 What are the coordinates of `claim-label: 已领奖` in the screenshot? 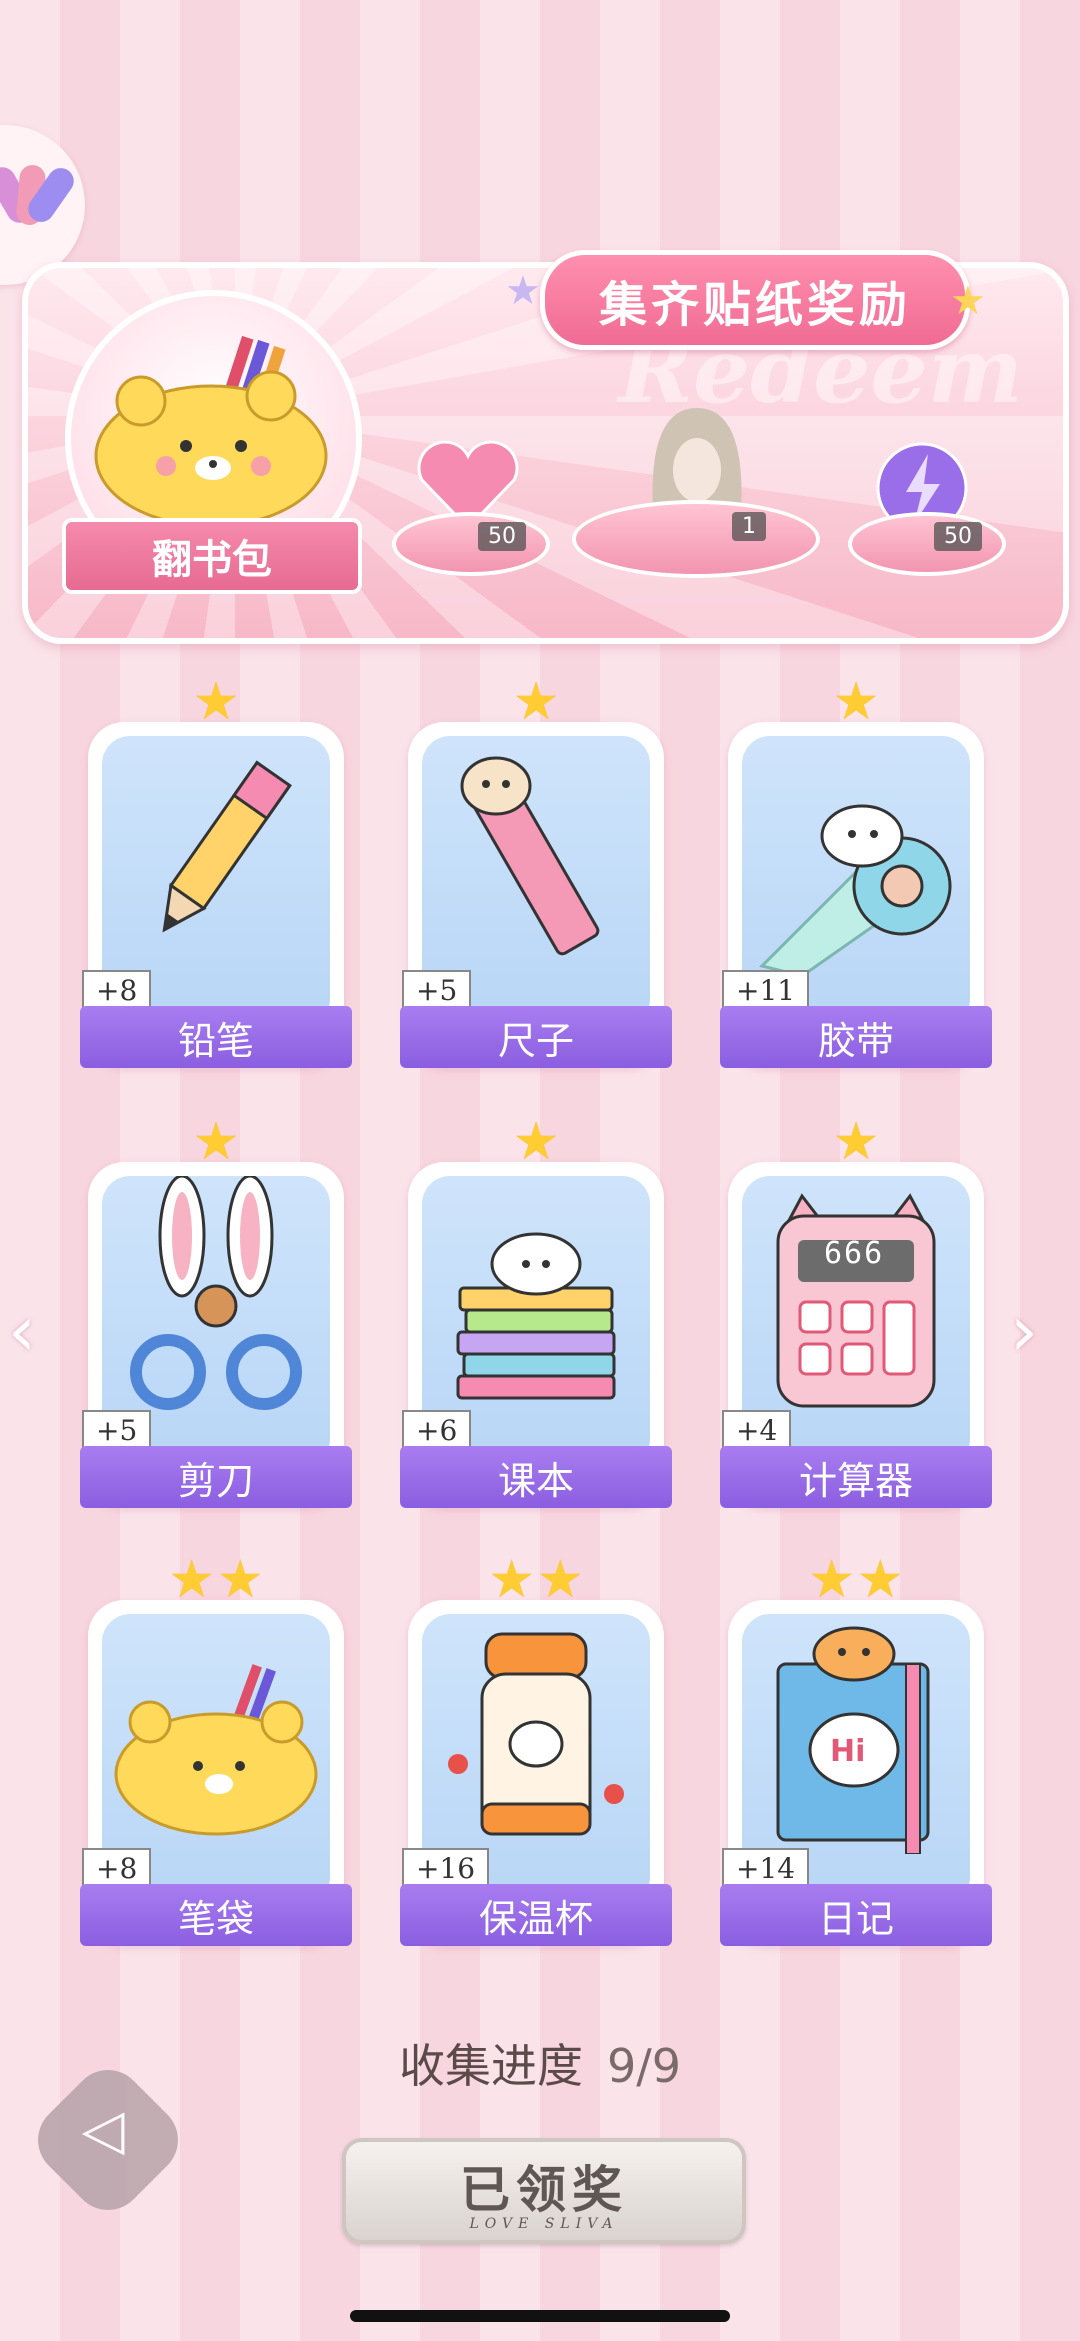 It's located at (544, 2189).